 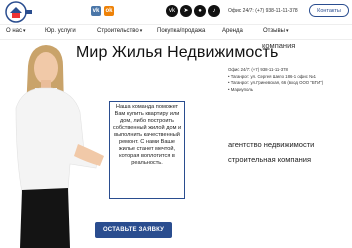 I want to click on nav-item-label: Юр. услуги, so click(x=60, y=31).